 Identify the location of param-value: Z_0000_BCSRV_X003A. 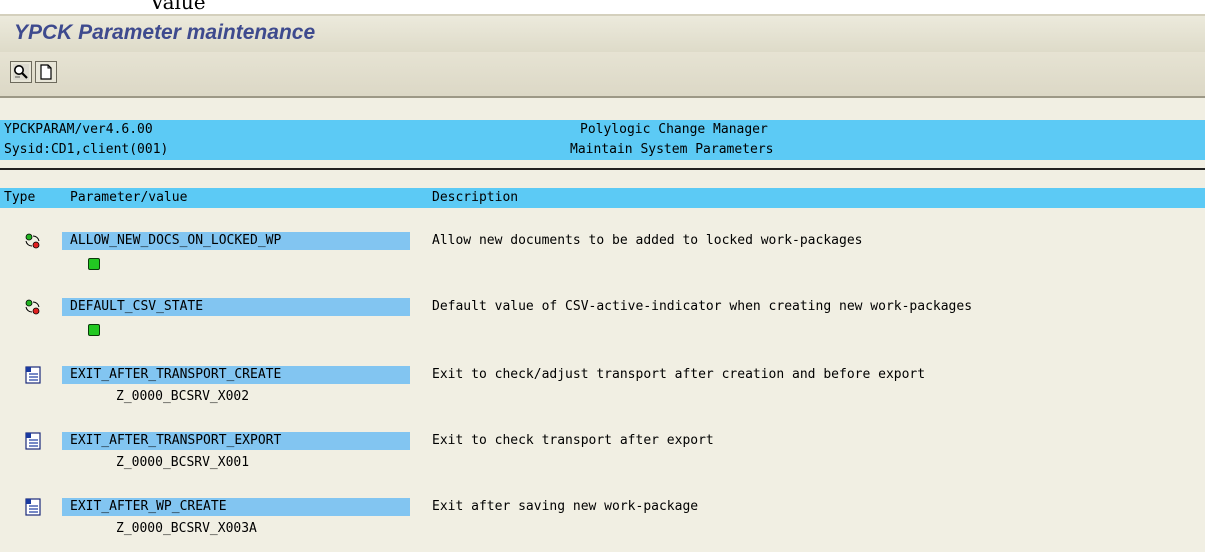
(186, 529).